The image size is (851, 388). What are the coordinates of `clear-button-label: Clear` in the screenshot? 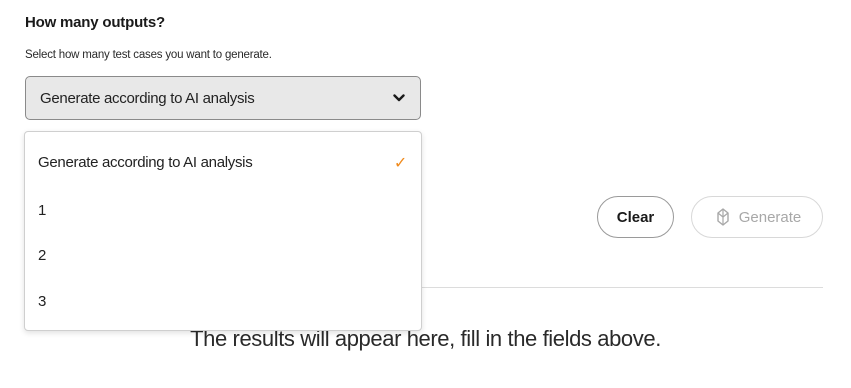 It's located at (635, 217).